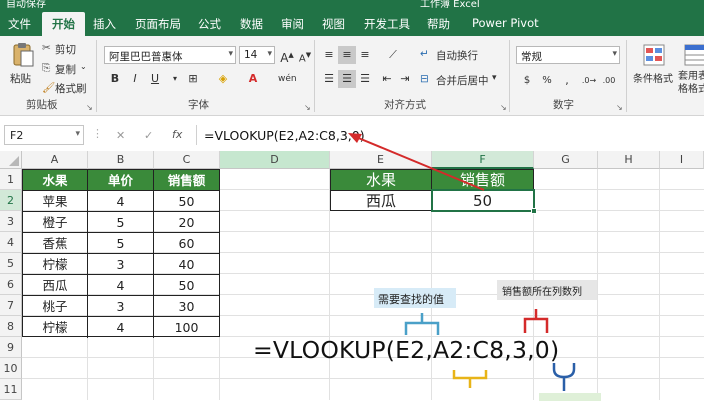 This screenshot has height=401, width=704. Describe the element at coordinates (11, 326) in the screenshot. I see `row-header: 8` at that location.